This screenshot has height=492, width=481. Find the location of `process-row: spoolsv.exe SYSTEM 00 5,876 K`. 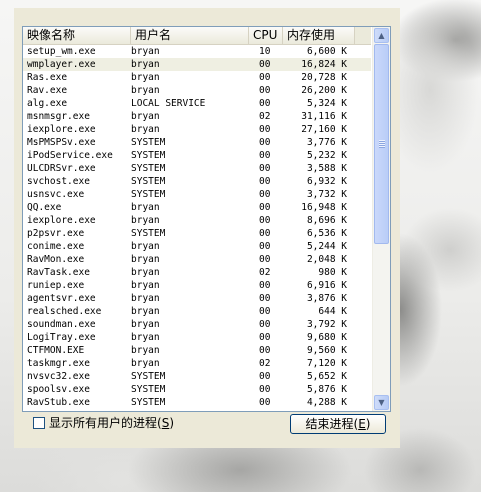

process-row: spoolsv.exe SYSTEM 00 5,876 K is located at coordinates (197, 389).